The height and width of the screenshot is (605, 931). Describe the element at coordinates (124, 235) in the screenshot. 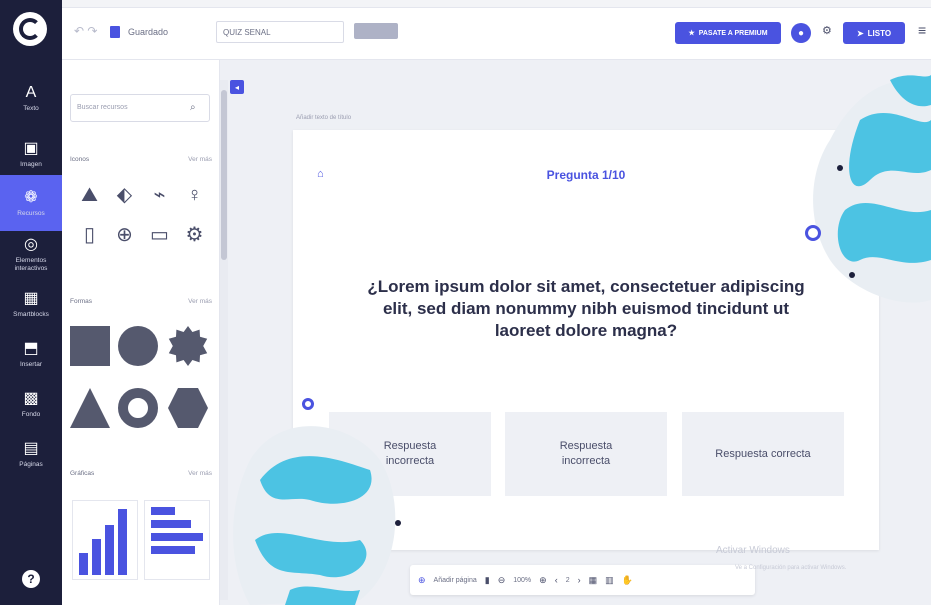

I see `globe-icon: ⊕` at that location.